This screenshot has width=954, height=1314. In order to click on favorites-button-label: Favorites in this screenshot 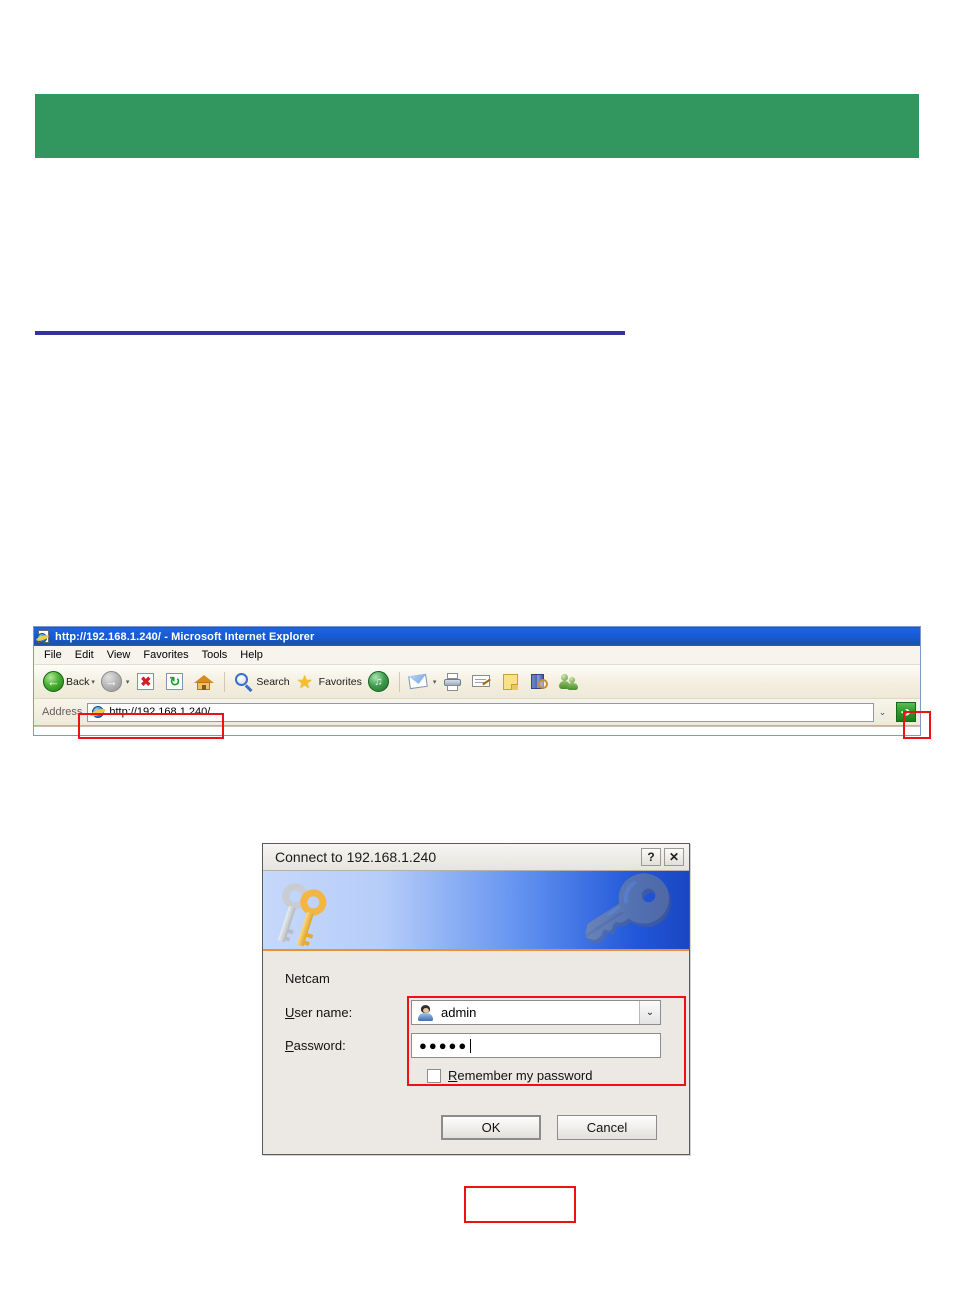, I will do `click(340, 681)`.